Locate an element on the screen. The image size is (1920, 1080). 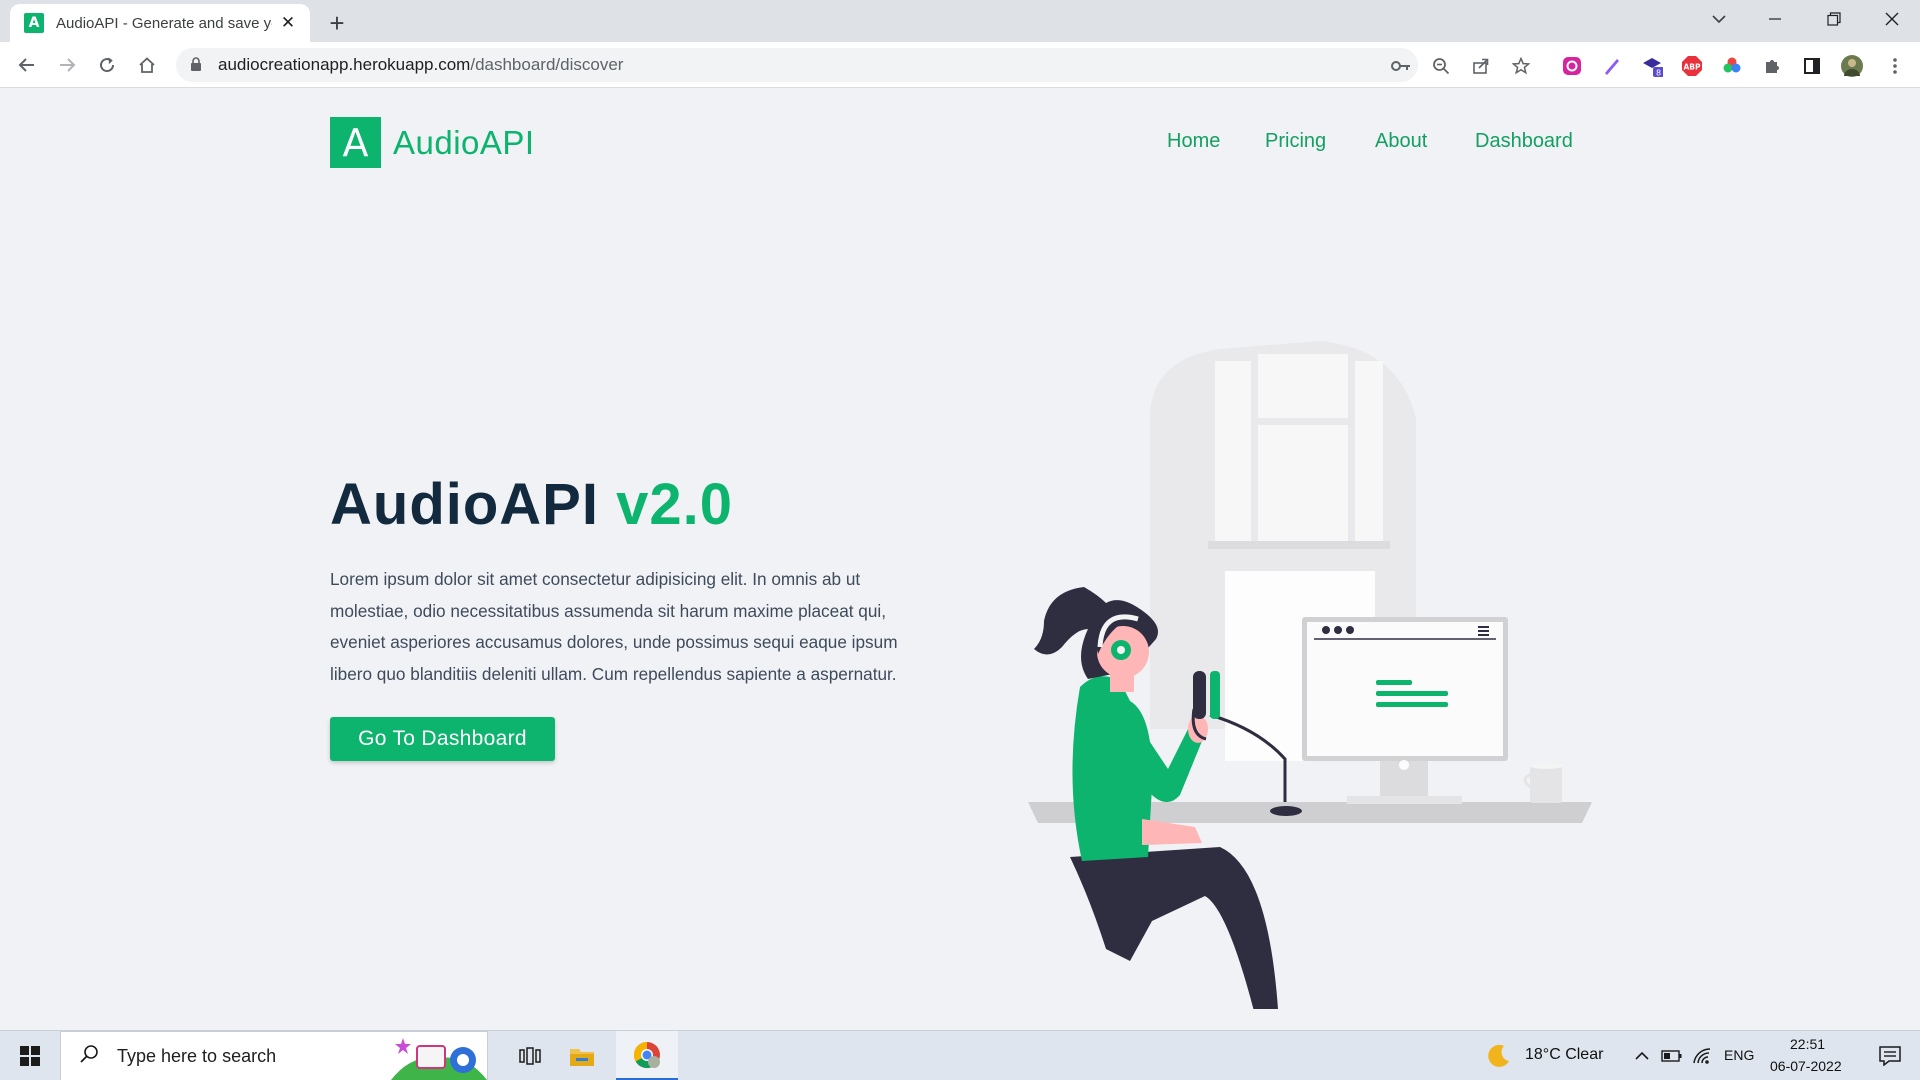
nav-dashboard: Dashboard is located at coordinates (1524, 141).